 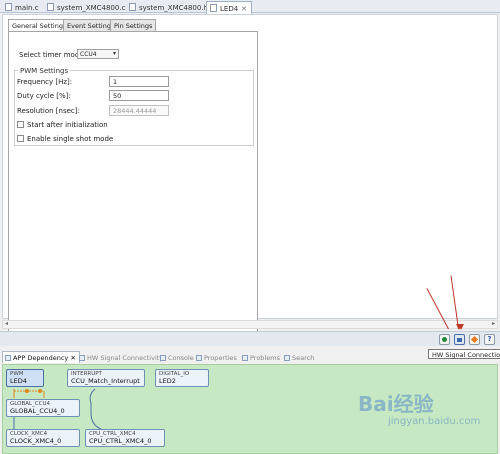 I want to click on problems-icon, so click(x=245, y=358).